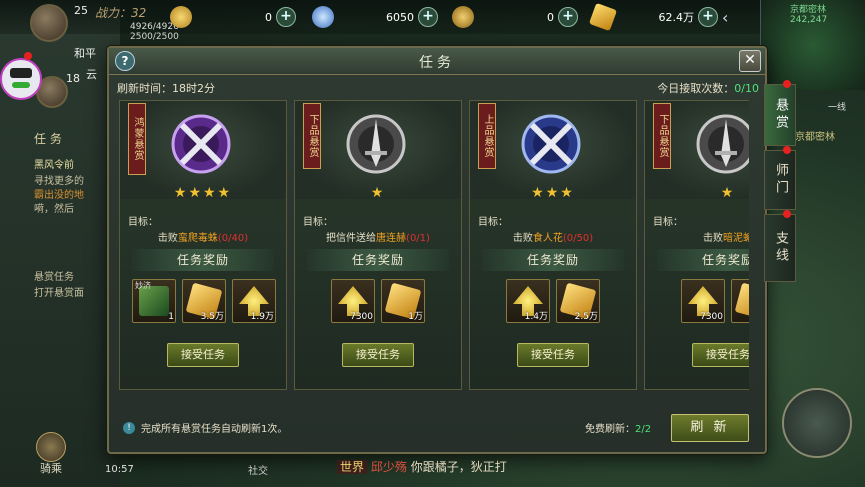 Image resolution: width=865 pixels, height=487 pixels. I want to click on mp-text: 2500/2500, so click(154, 37).